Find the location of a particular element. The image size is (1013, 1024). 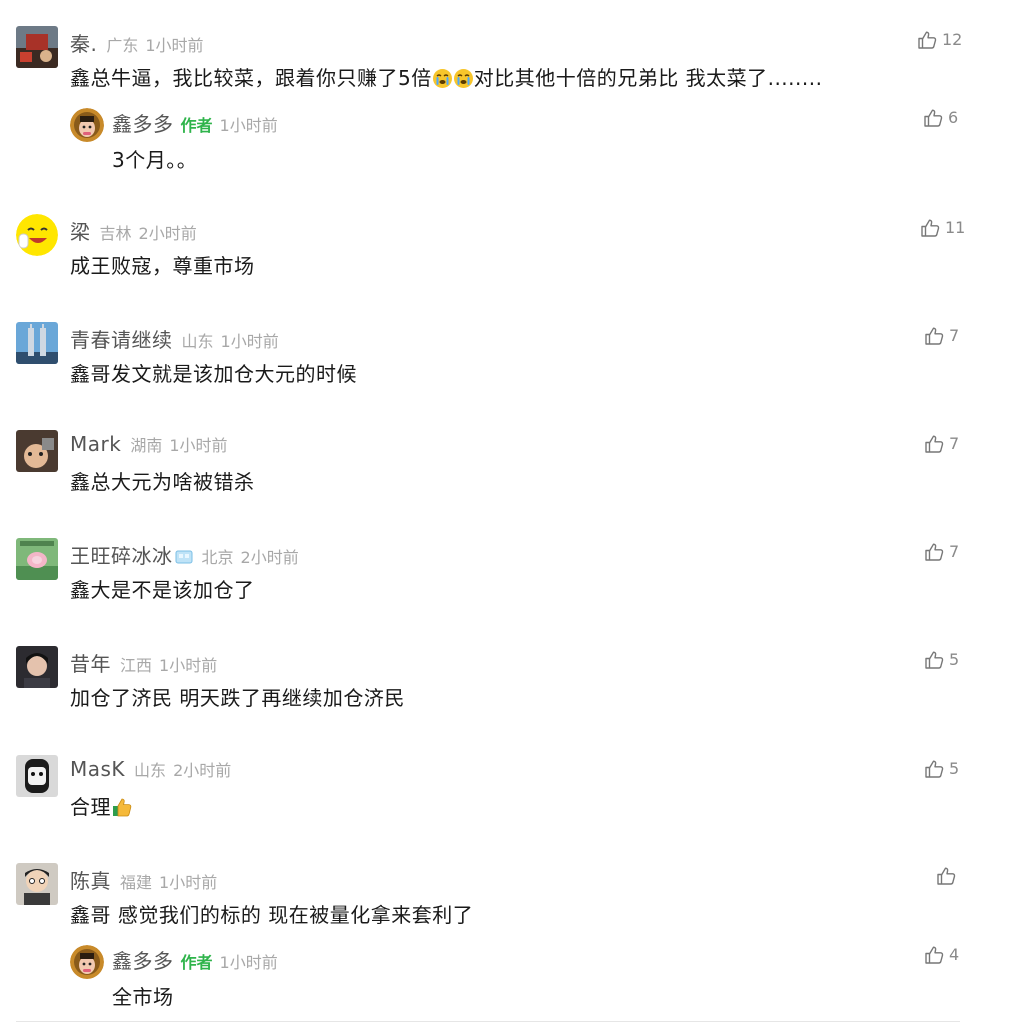

like-count: 12 is located at coordinates (952, 39).